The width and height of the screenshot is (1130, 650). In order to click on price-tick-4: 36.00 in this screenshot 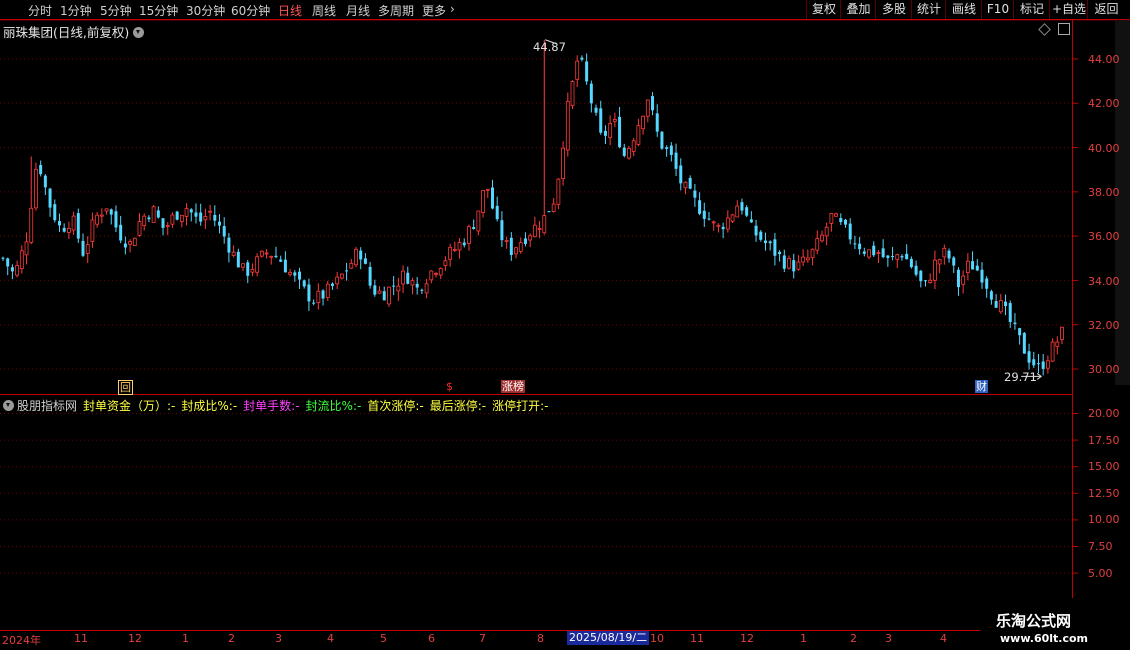, I will do `click(1104, 237)`.